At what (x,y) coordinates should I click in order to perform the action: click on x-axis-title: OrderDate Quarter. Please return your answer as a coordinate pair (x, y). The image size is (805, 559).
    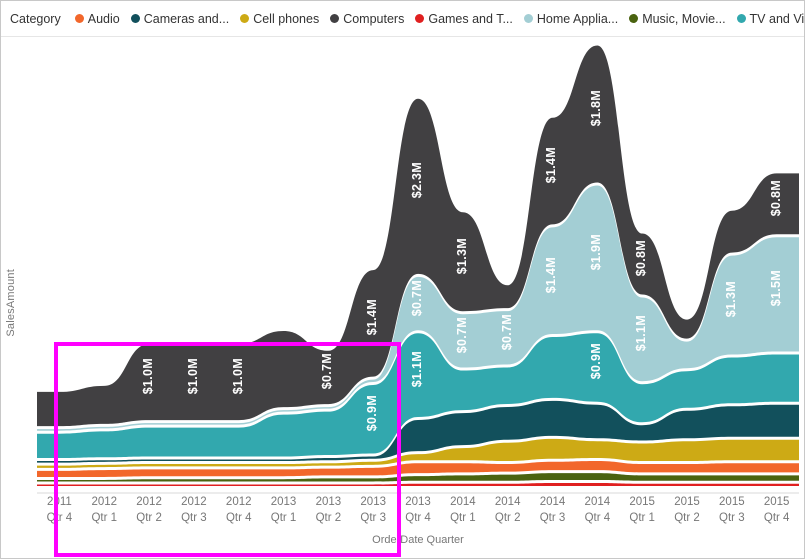
    Looking at the image, I should click on (418, 540).